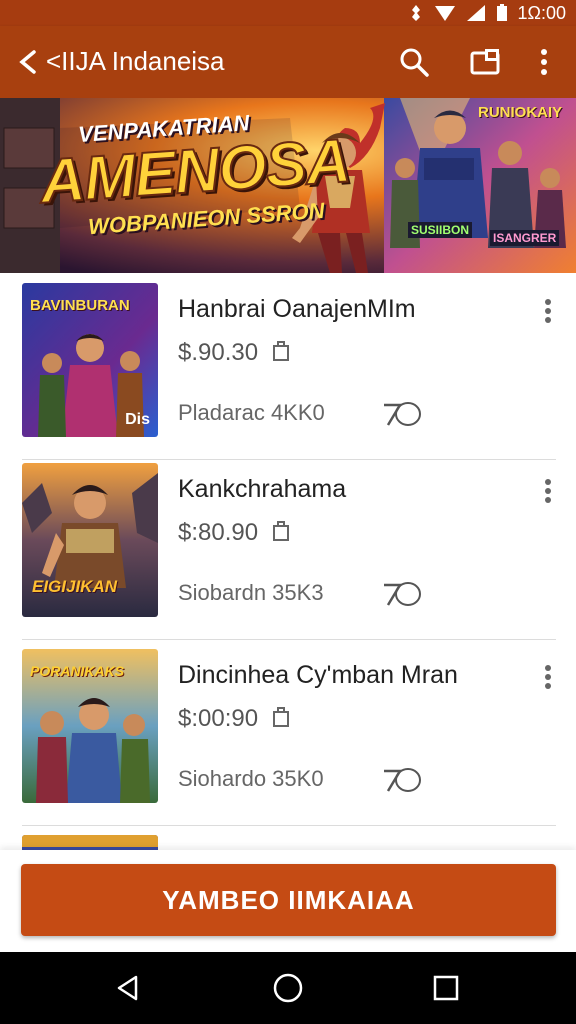 The width and height of the screenshot is (576, 1024). Describe the element at coordinates (487, 13) in the screenshot. I see `status-icons: 1Ω:00` at that location.